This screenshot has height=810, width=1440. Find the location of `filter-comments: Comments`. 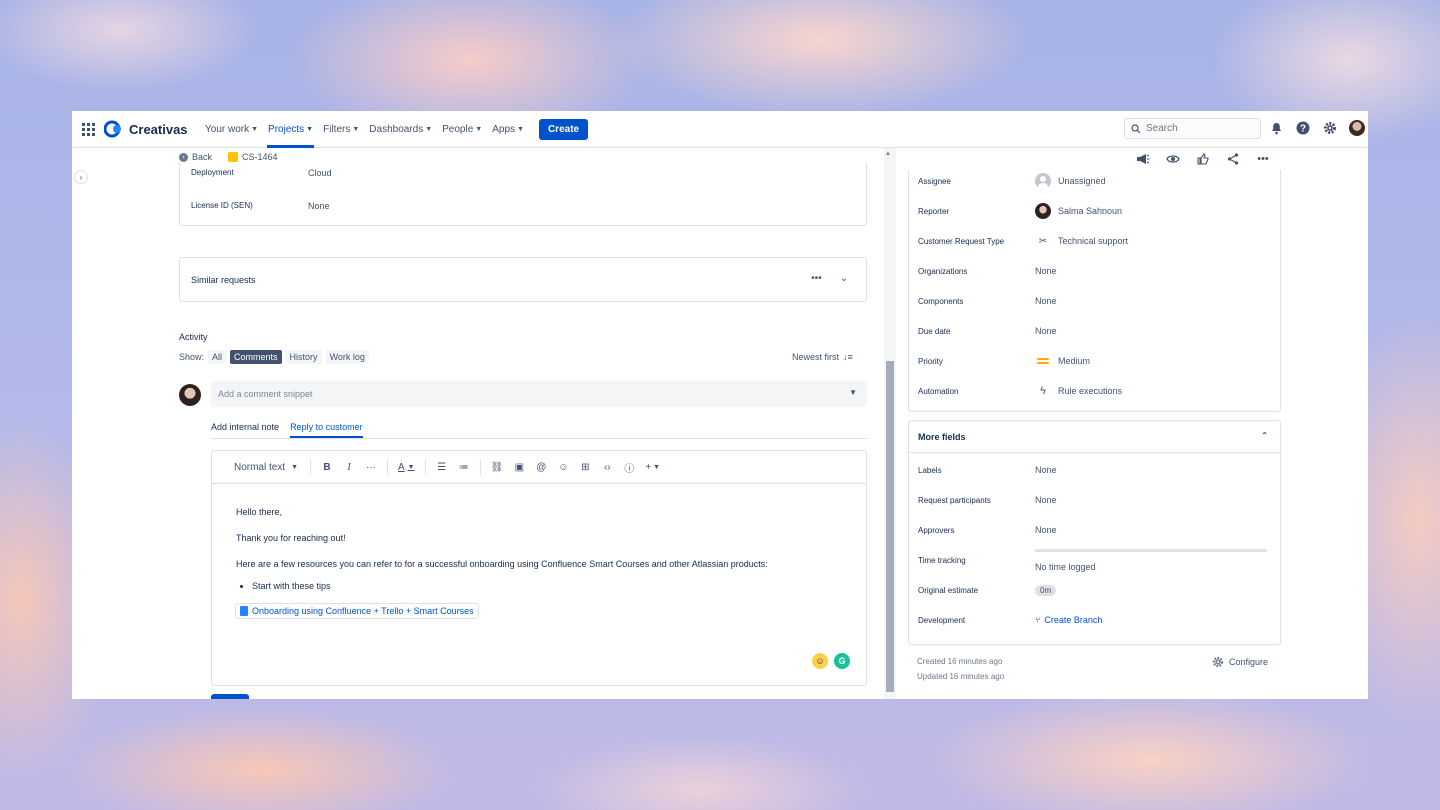

filter-comments: Comments is located at coordinates (256, 357).